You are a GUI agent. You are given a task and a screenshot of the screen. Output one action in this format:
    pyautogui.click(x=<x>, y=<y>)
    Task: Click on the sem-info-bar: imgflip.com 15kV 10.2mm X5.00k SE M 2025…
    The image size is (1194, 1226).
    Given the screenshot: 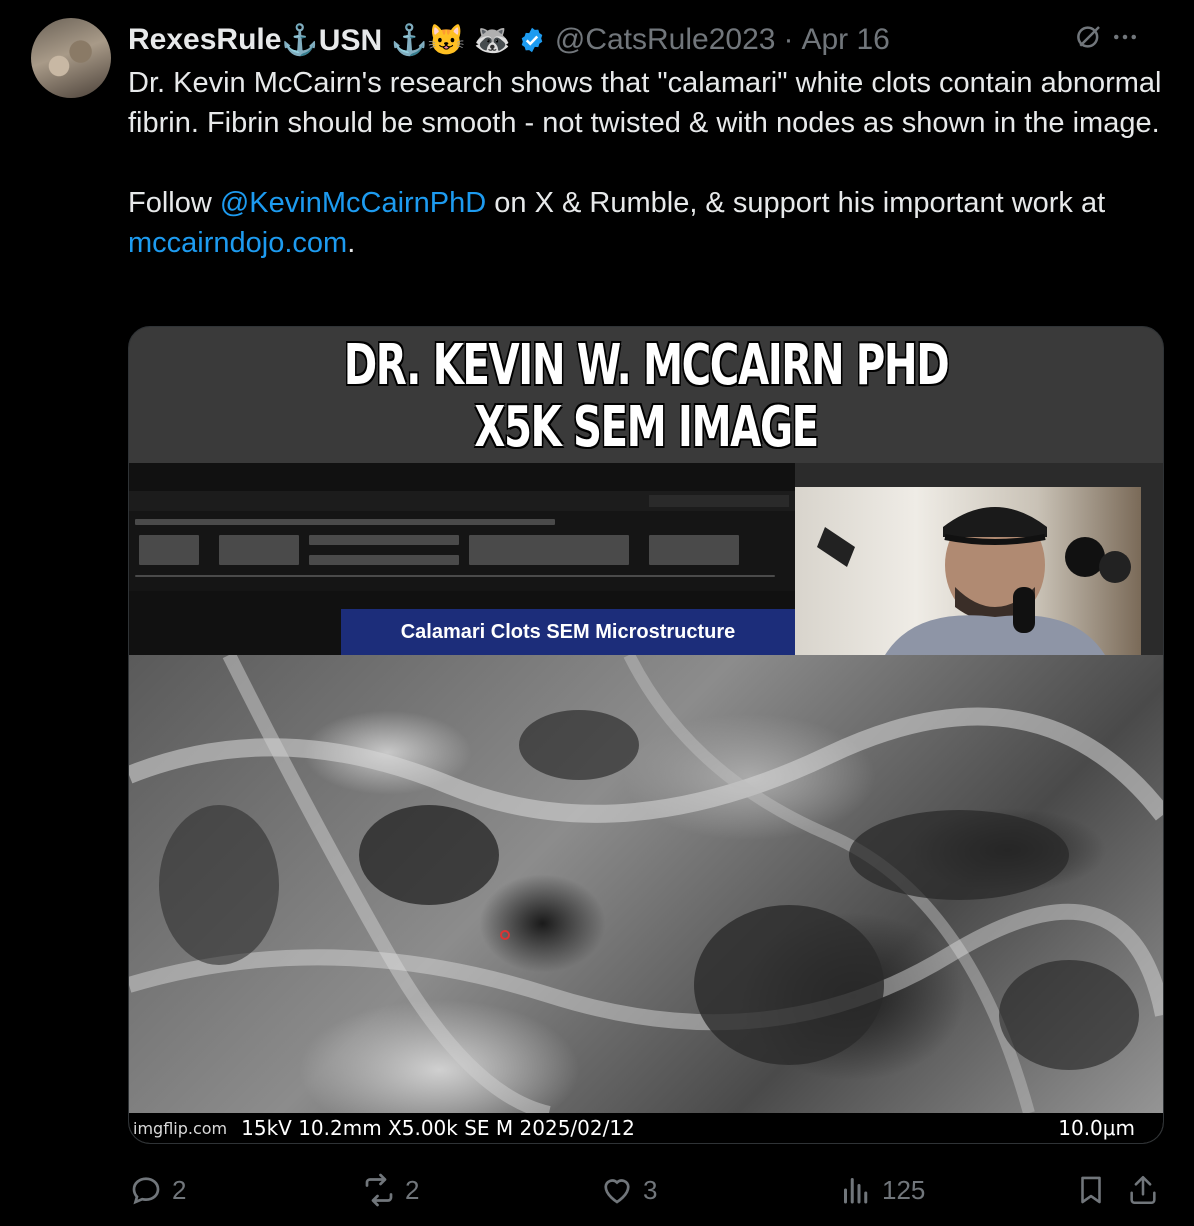 What is the action you would take?
    pyautogui.click(x=646, y=1128)
    